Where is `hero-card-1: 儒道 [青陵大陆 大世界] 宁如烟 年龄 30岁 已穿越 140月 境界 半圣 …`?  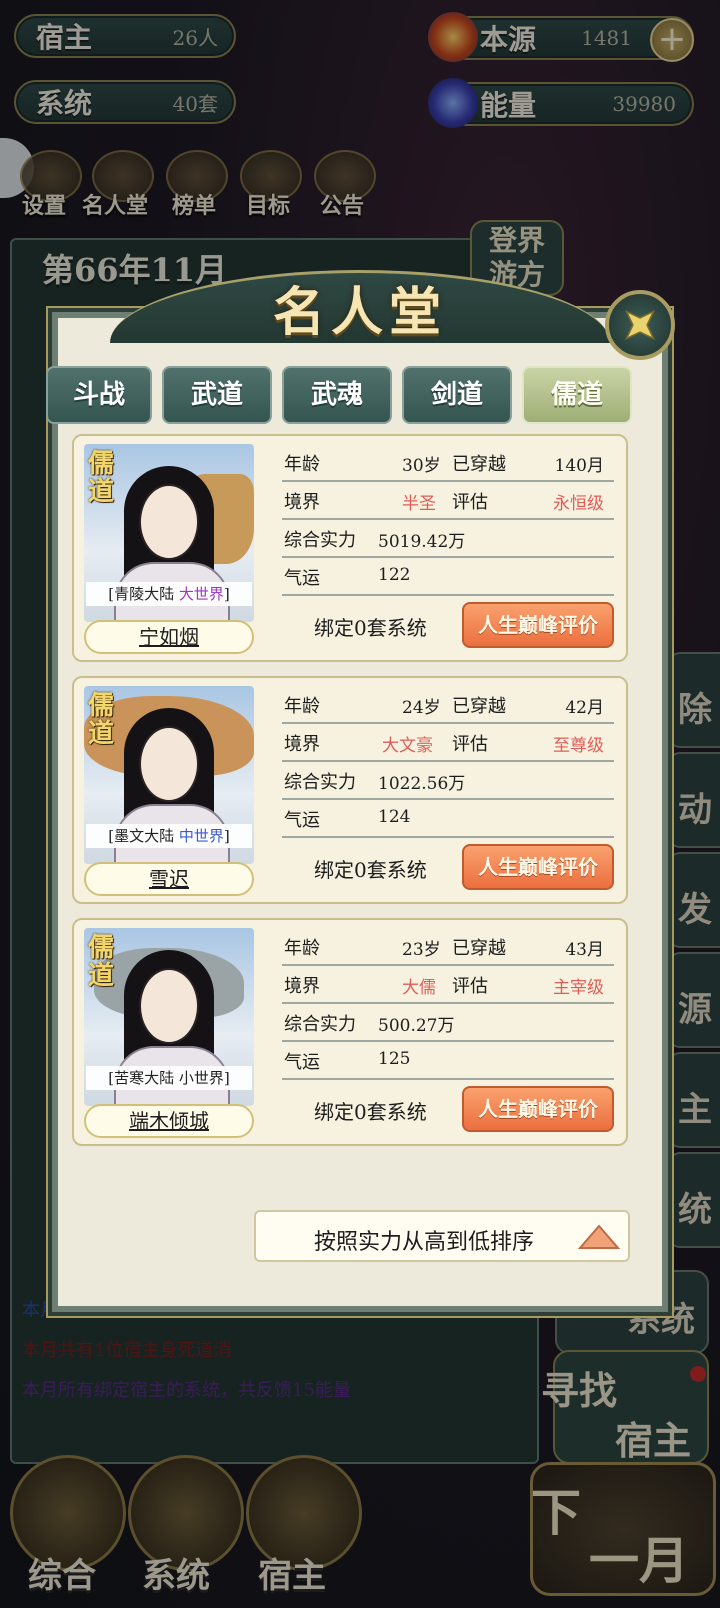
hero-card-1: 儒道 [青陵大陆 大世界] 宁如烟 年龄 30岁 已穿越 140月 境界 半圣 … is located at coordinates (350, 548).